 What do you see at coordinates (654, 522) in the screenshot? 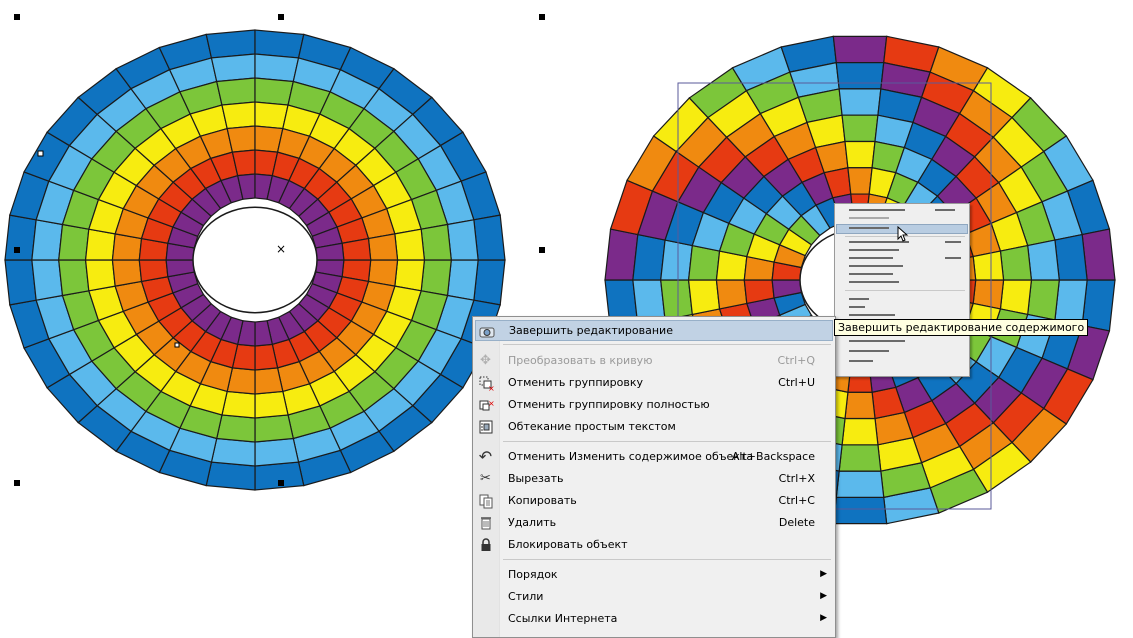
I see `menu-item-delete: Удалить Delete` at bounding box center [654, 522].